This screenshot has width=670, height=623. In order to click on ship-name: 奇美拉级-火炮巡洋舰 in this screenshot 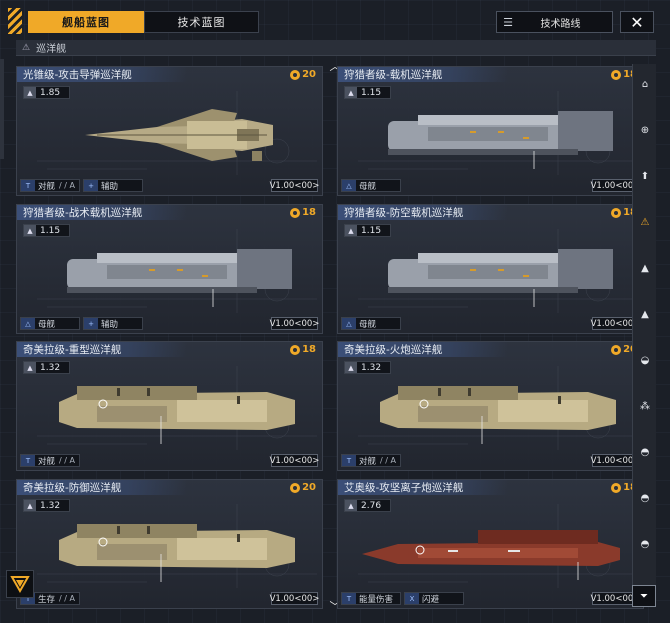, I will do `click(423, 349)`.